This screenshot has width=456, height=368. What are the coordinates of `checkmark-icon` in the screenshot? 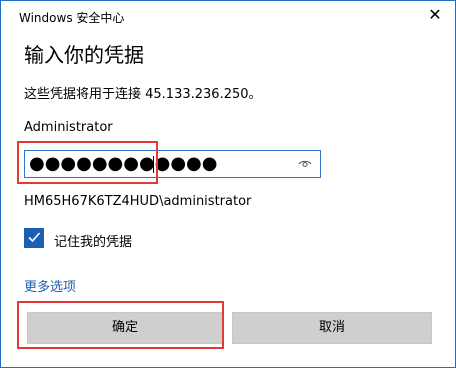 It's located at (34, 237).